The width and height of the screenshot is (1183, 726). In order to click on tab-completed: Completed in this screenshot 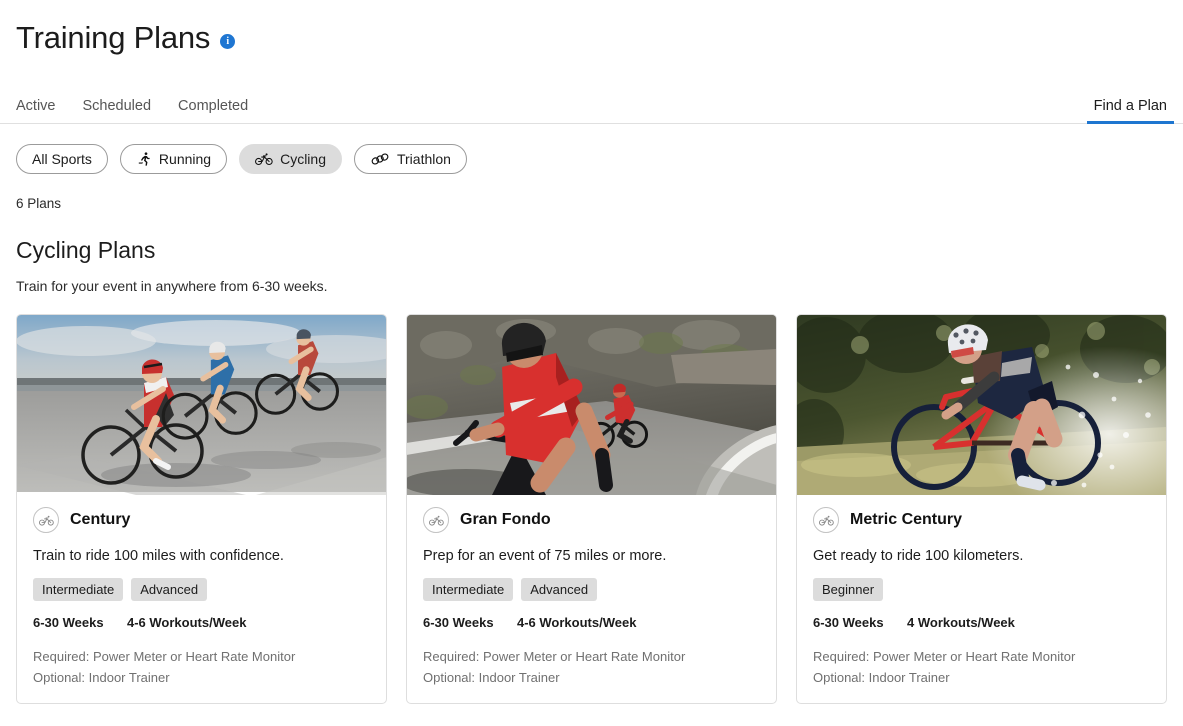, I will do `click(213, 110)`.